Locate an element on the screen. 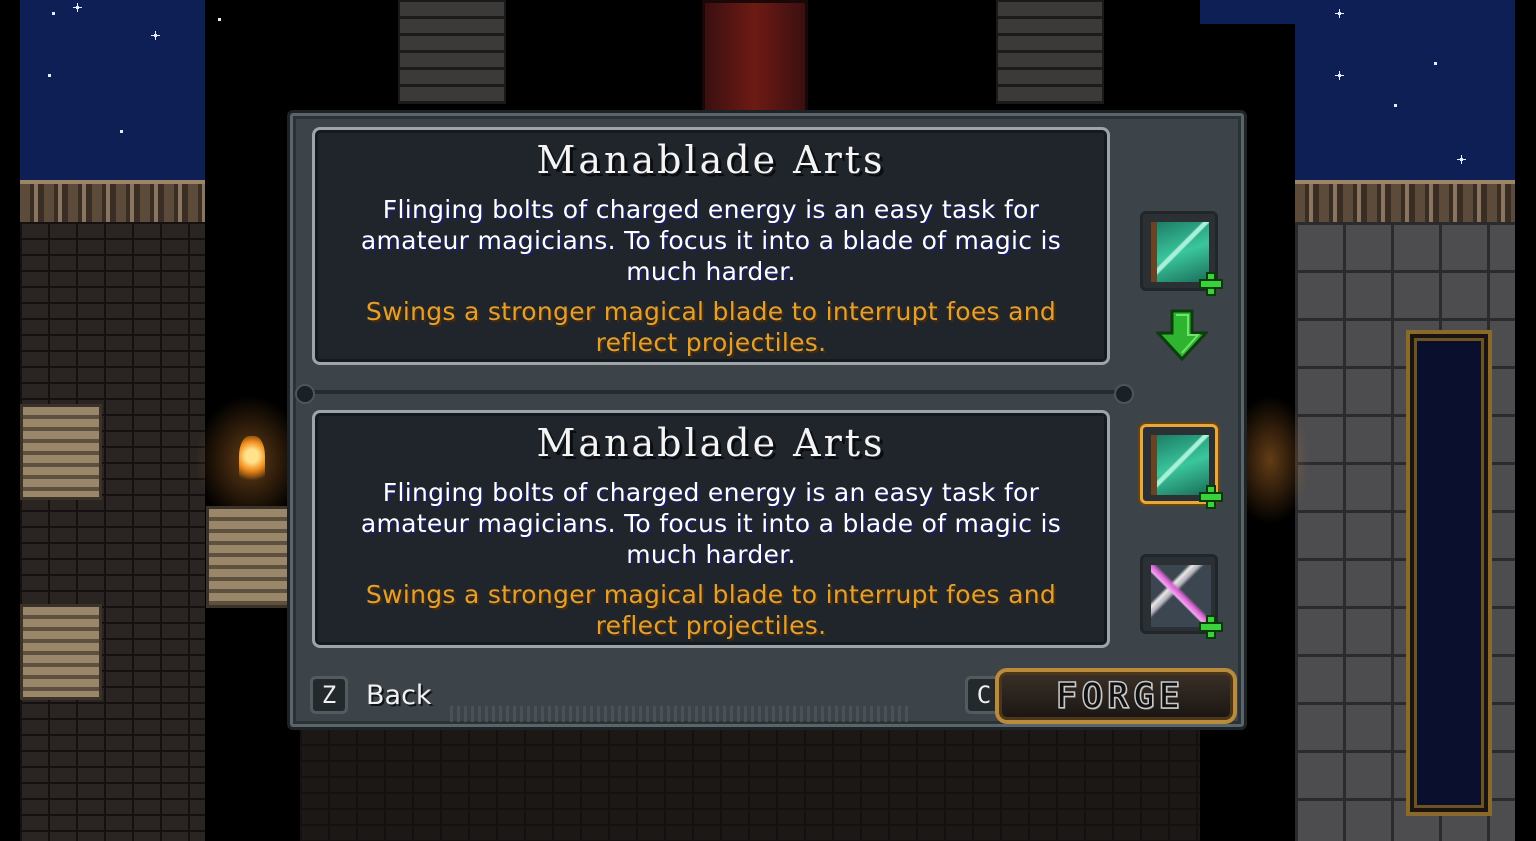 This screenshot has height=841, width=1536. forge-button: FORGE is located at coordinates (1116, 696).